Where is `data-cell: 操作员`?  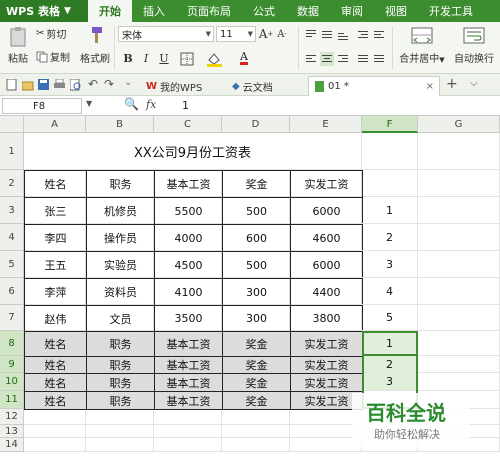 data-cell: 操作员 is located at coordinates (120, 238).